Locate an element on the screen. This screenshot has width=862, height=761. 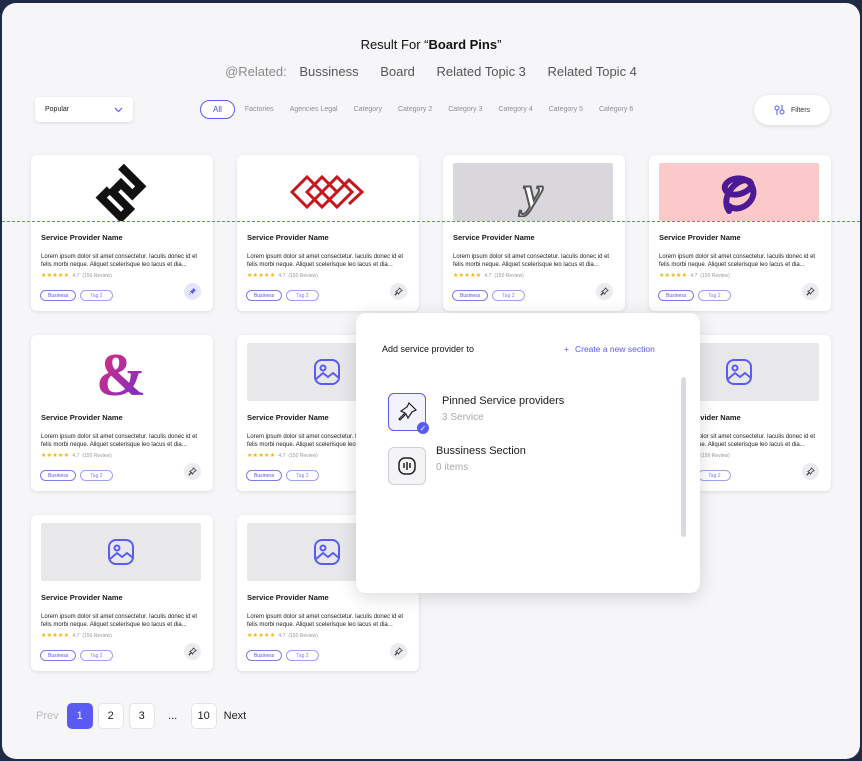
filters-button: Filters is located at coordinates (792, 110).